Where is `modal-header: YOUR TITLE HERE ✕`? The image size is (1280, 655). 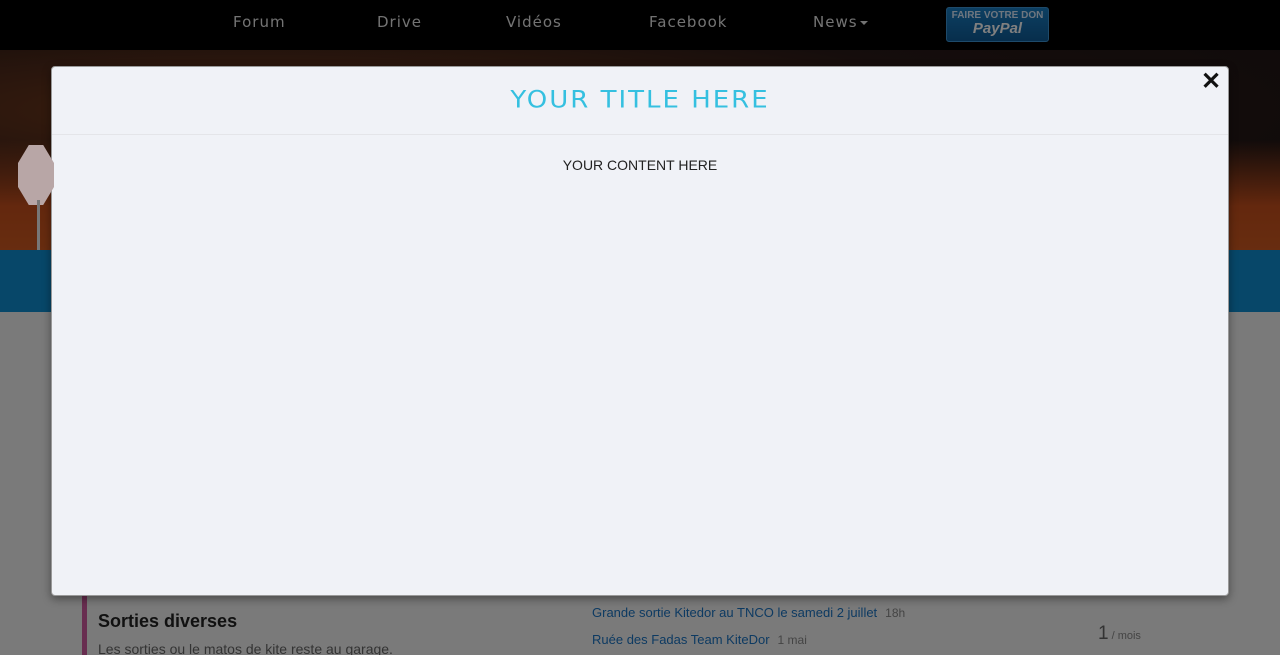 modal-header: YOUR TITLE HERE ✕ is located at coordinates (640, 101).